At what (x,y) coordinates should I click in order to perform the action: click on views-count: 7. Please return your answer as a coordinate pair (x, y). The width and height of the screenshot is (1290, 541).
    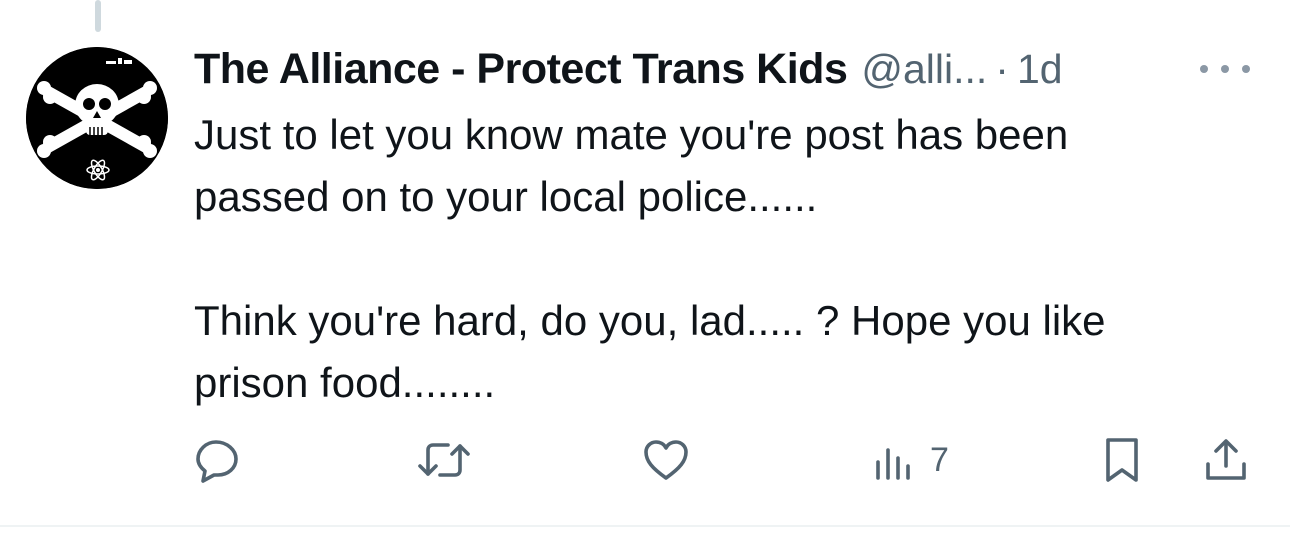
    Looking at the image, I should click on (939, 459).